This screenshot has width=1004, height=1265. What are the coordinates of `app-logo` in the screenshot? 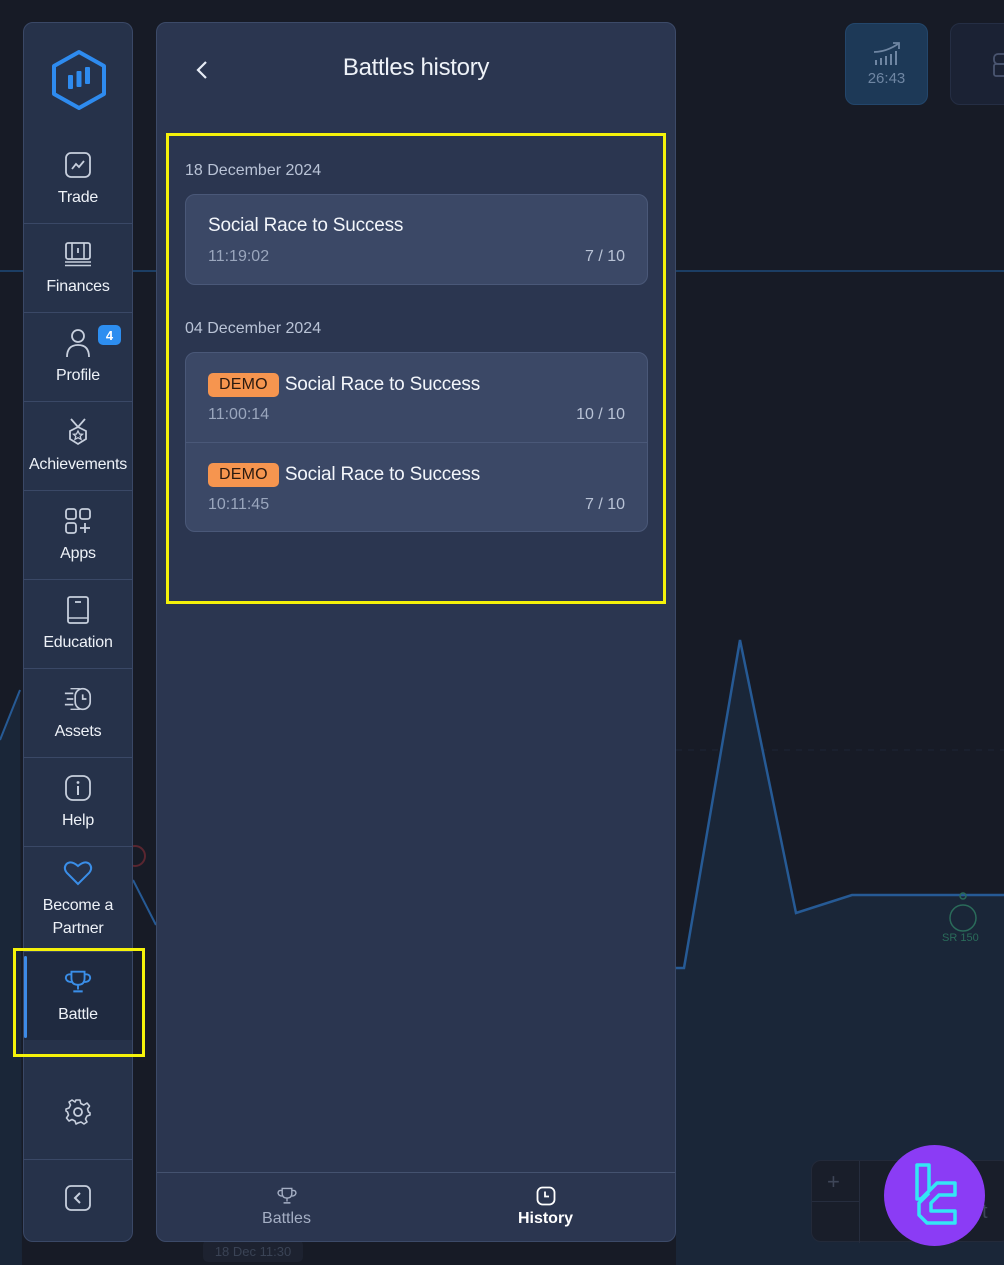 It's located at (79, 80).